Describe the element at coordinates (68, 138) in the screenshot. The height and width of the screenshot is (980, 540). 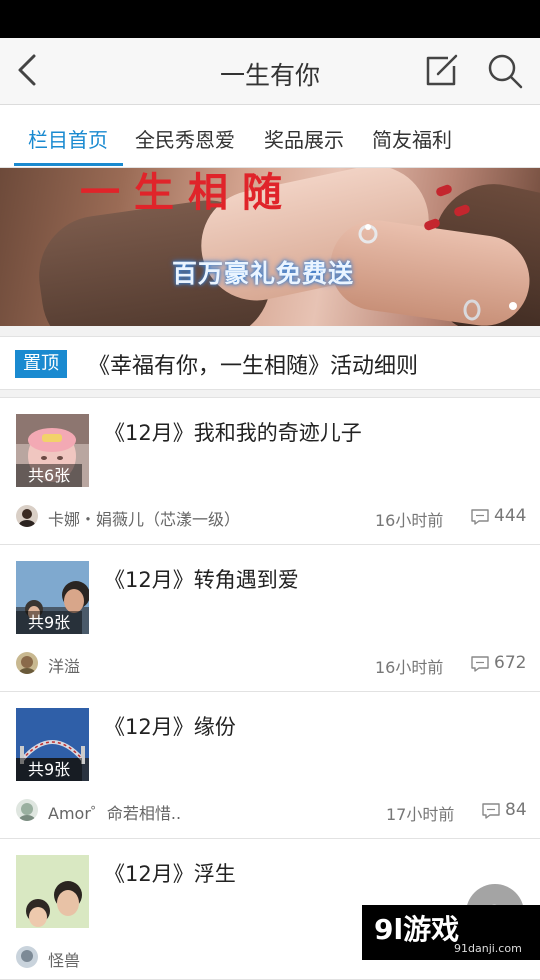
I see `tab-home: 栏目首页` at that location.